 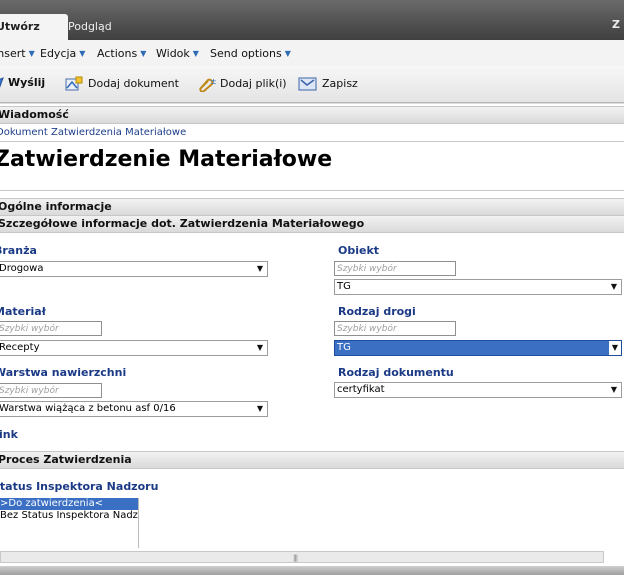 What do you see at coordinates (395, 268) in the screenshot?
I see `obiekt-quick-select-input: Szybki wybór` at bounding box center [395, 268].